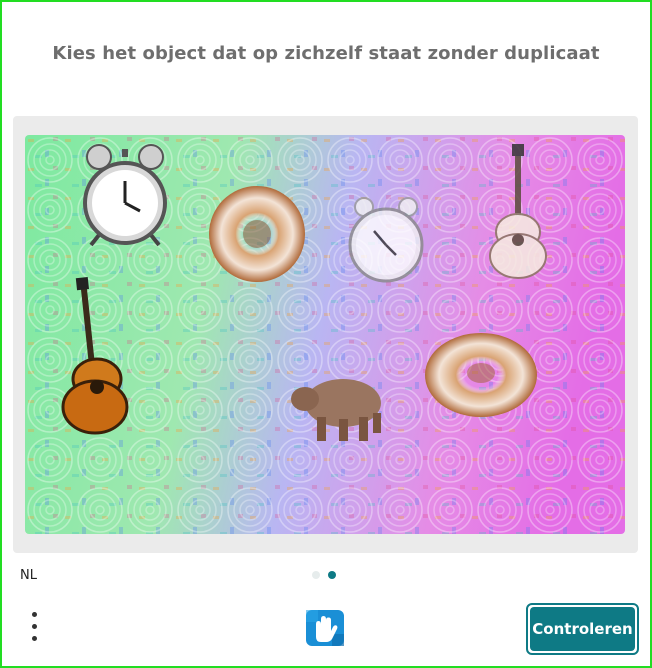  I want to click on clock-icon, so click(386, 240).